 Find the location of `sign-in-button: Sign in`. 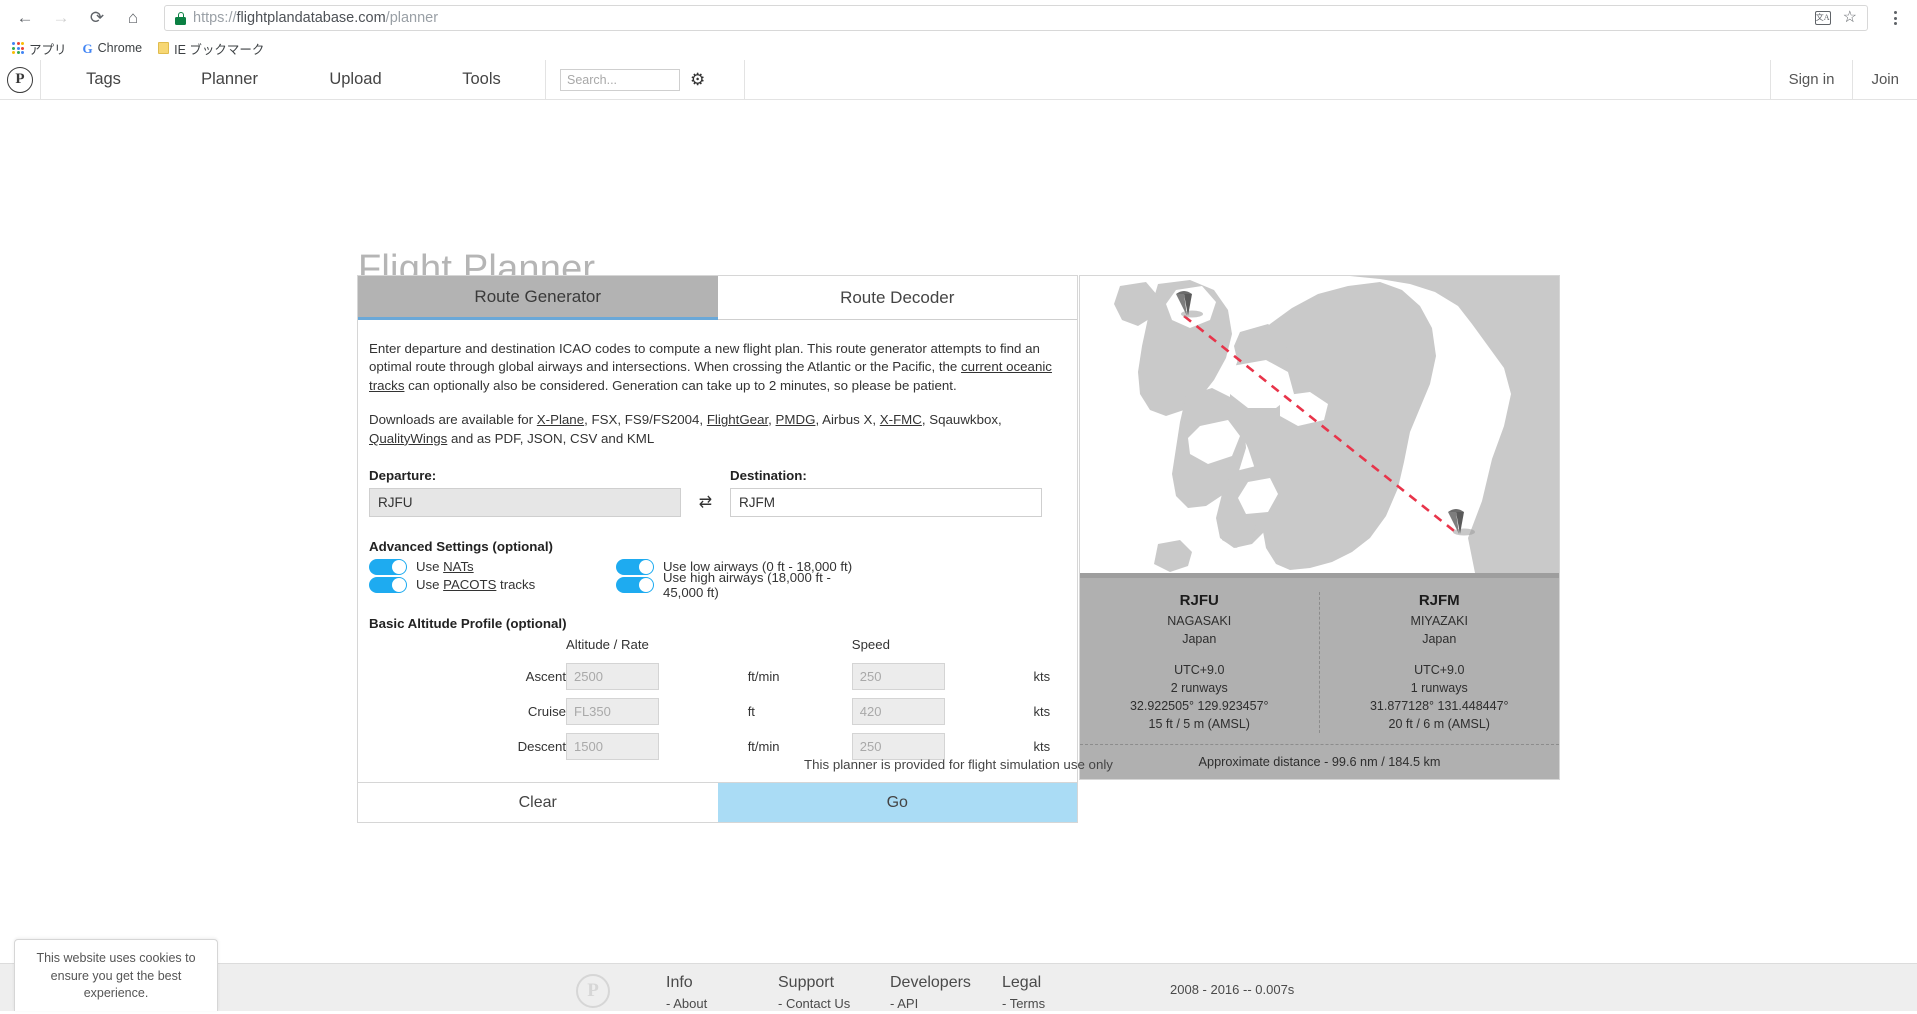

sign-in-button: Sign in is located at coordinates (1811, 79).